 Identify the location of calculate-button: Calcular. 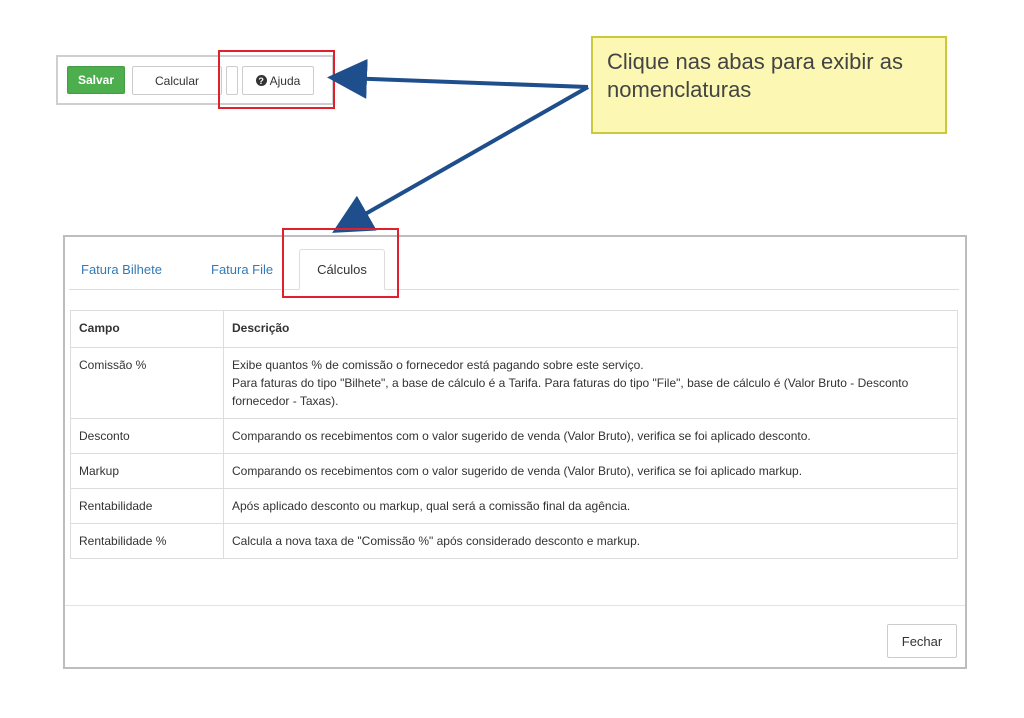
(177, 80).